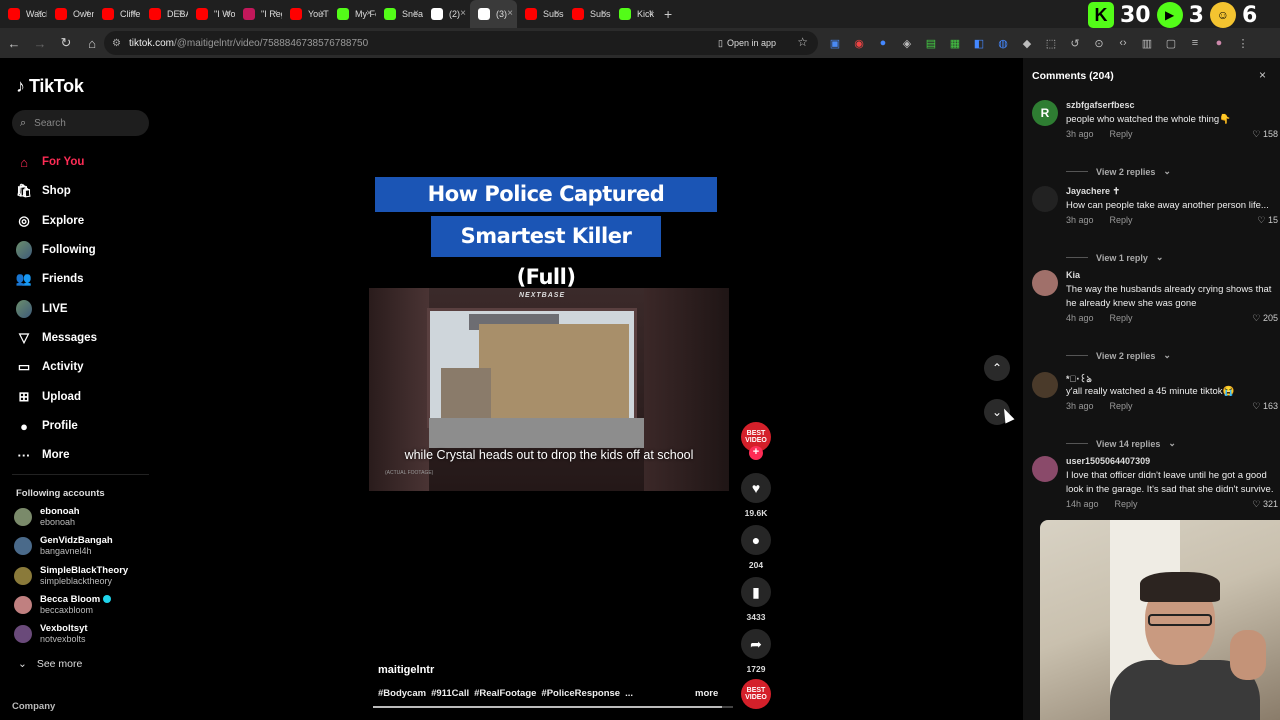  Describe the element at coordinates (1121, 443) in the screenshot. I see `view-replies-button: View 14 replies ⌄` at that location.